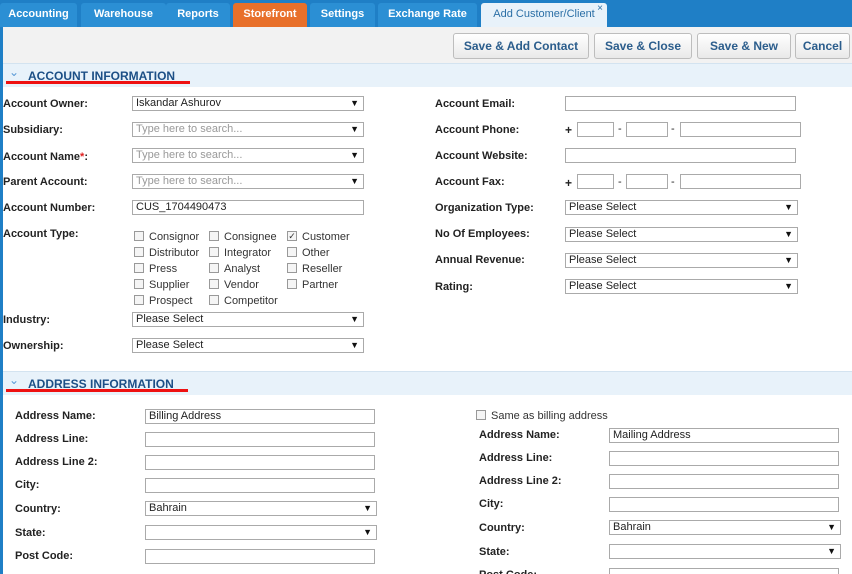 This screenshot has height=574, width=852. What do you see at coordinates (261, 508) in the screenshot?
I see `billing-country-select: Bahrain ▼` at bounding box center [261, 508].